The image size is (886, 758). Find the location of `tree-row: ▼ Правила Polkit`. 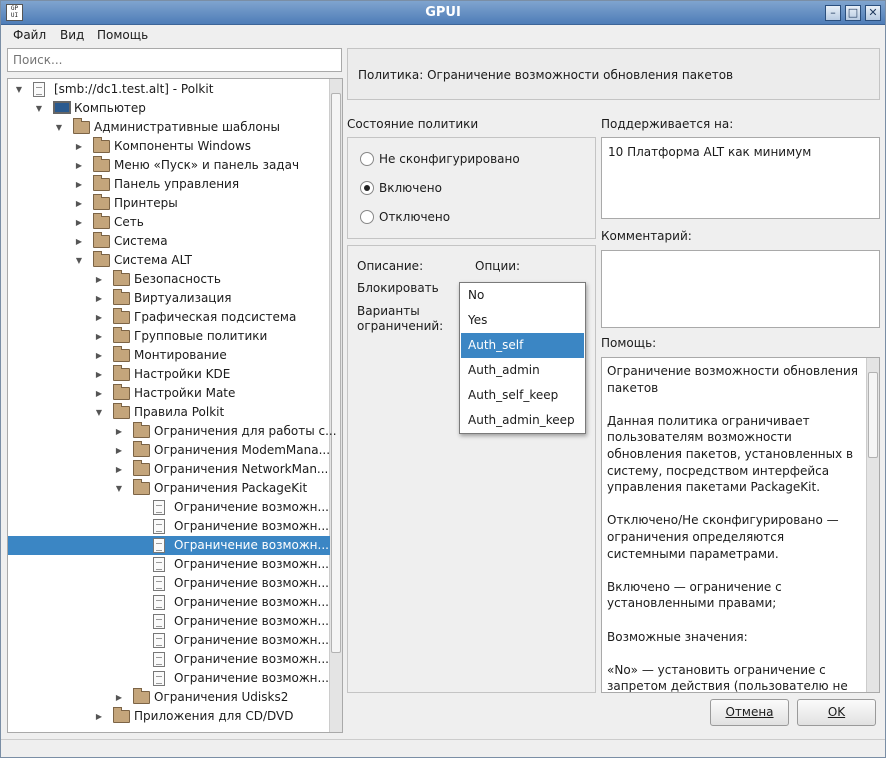

tree-row: ▼ Правила Polkit is located at coordinates (169, 412).